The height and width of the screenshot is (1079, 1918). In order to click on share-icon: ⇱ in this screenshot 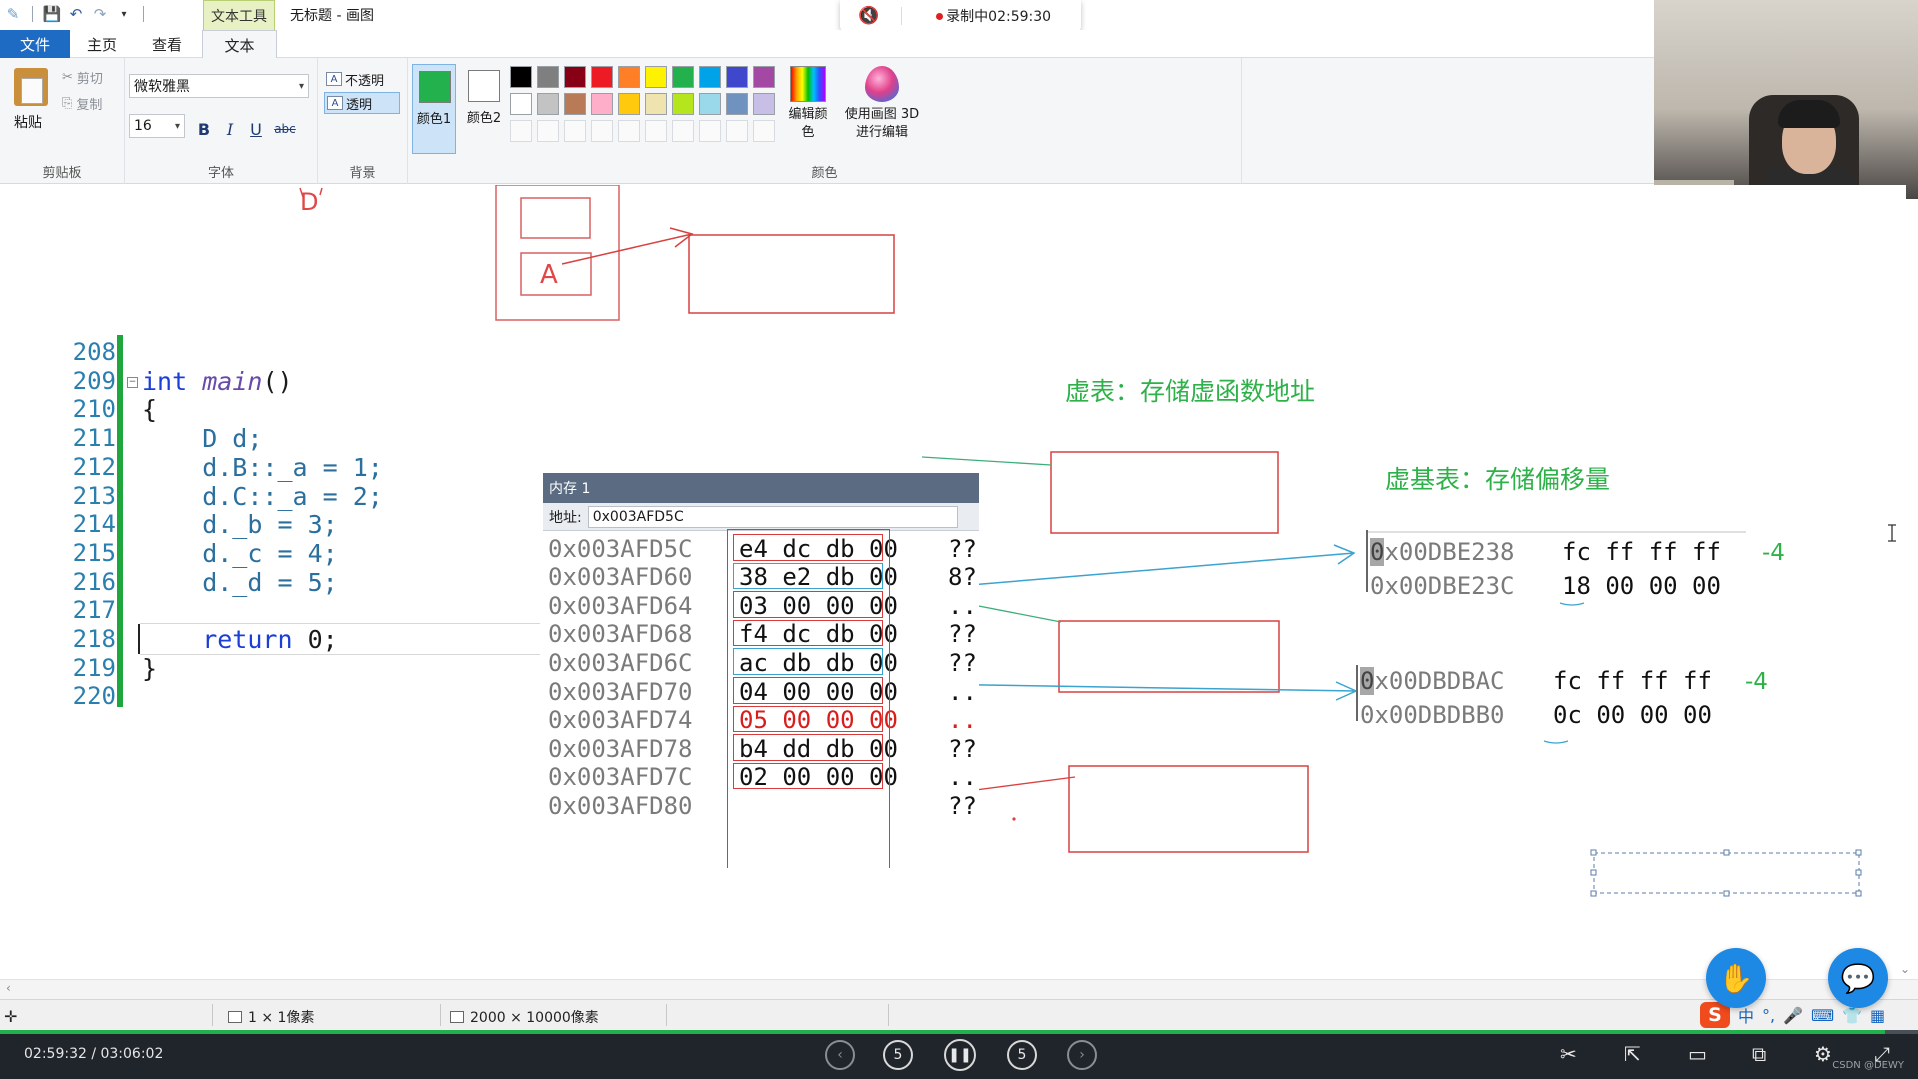, I will do `click(1632, 1054)`.